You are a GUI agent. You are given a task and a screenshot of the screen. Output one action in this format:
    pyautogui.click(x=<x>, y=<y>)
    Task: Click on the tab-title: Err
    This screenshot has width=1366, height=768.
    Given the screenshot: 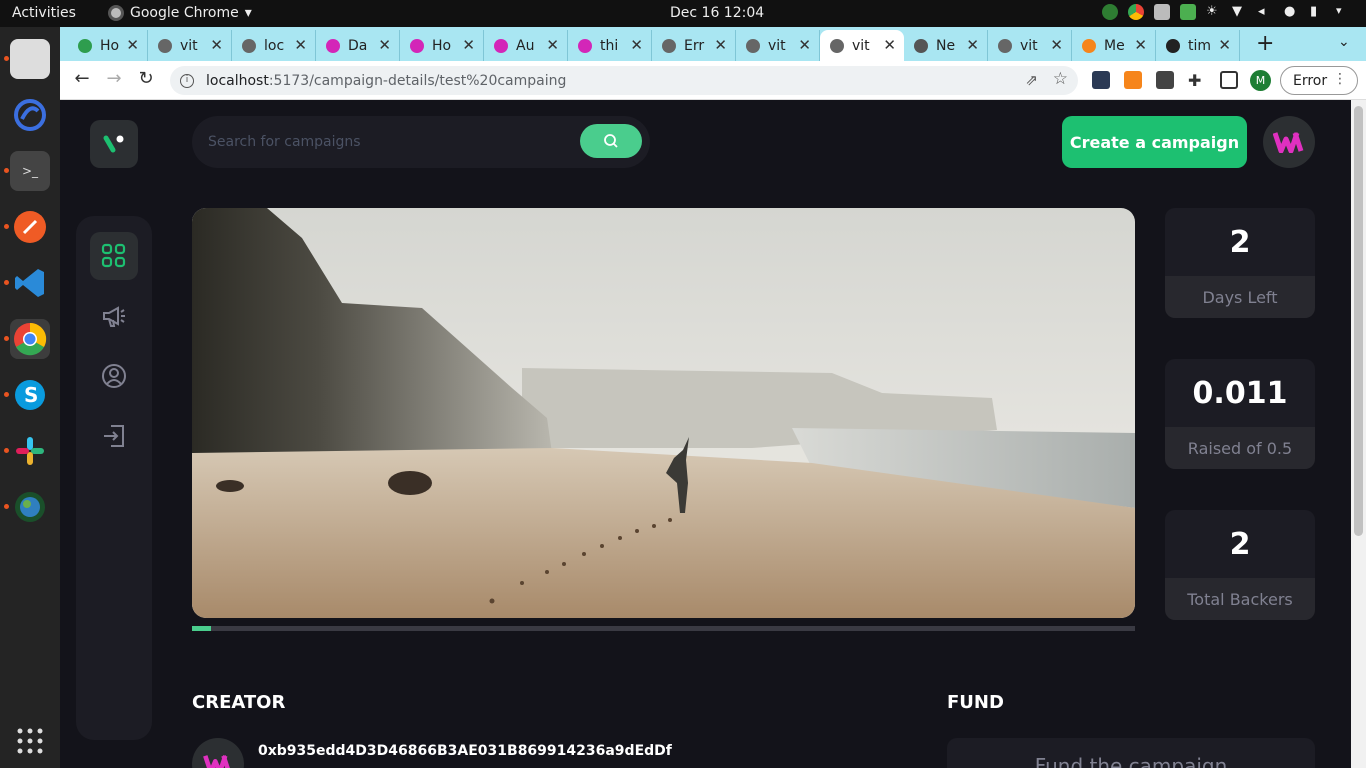 What is the action you would take?
    pyautogui.click(x=694, y=45)
    